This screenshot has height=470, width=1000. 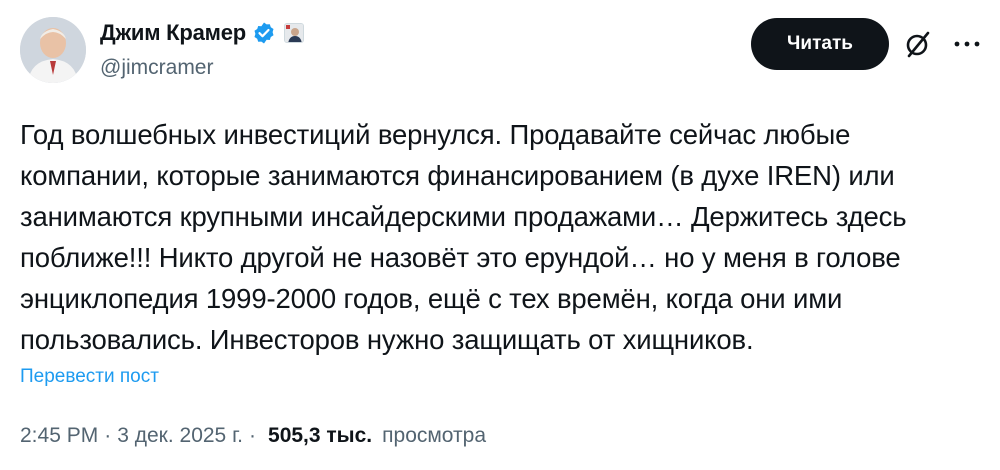 What do you see at coordinates (173, 33) in the screenshot?
I see `display-name: Джим Крамер` at bounding box center [173, 33].